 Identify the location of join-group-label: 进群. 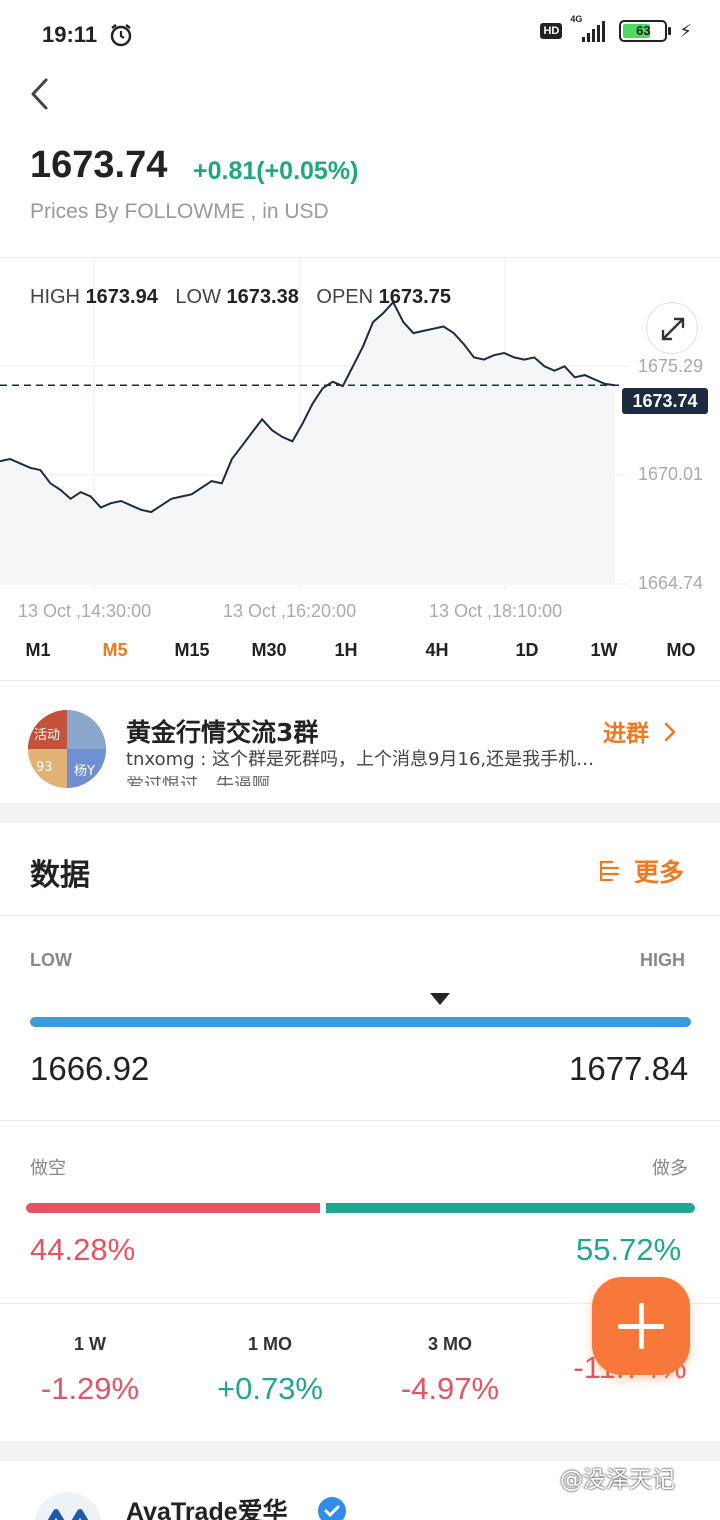
(626, 734).